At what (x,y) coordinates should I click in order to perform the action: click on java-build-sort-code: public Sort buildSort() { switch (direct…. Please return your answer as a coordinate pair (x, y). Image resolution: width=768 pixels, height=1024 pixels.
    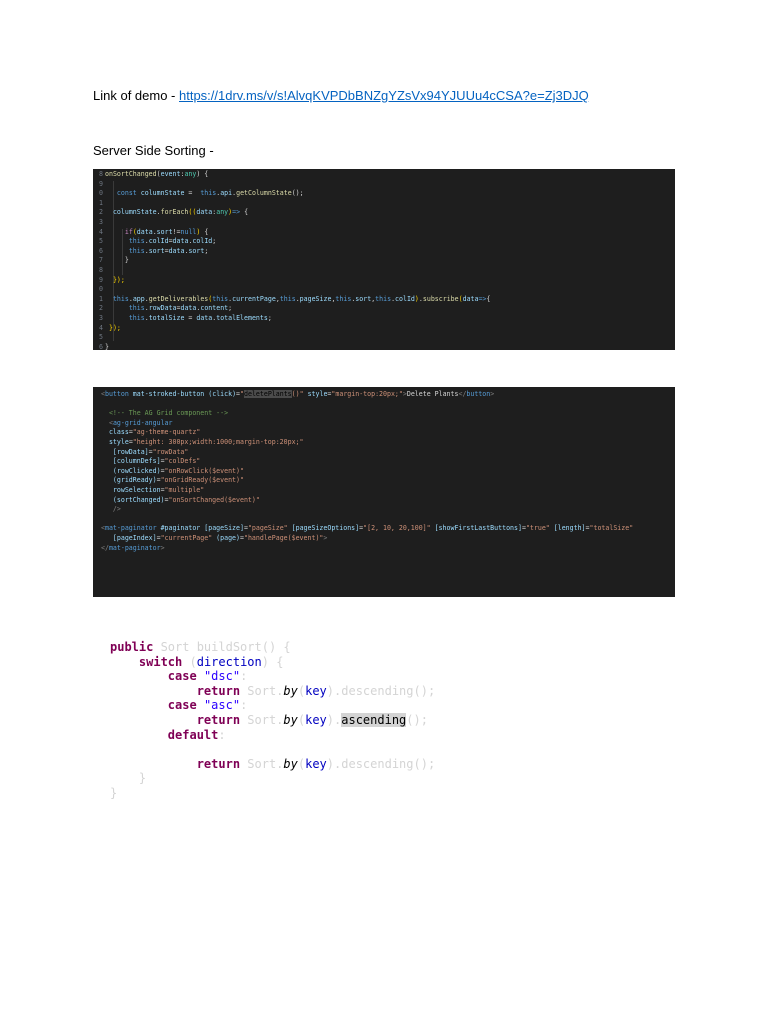
    Looking at the image, I should click on (272, 720).